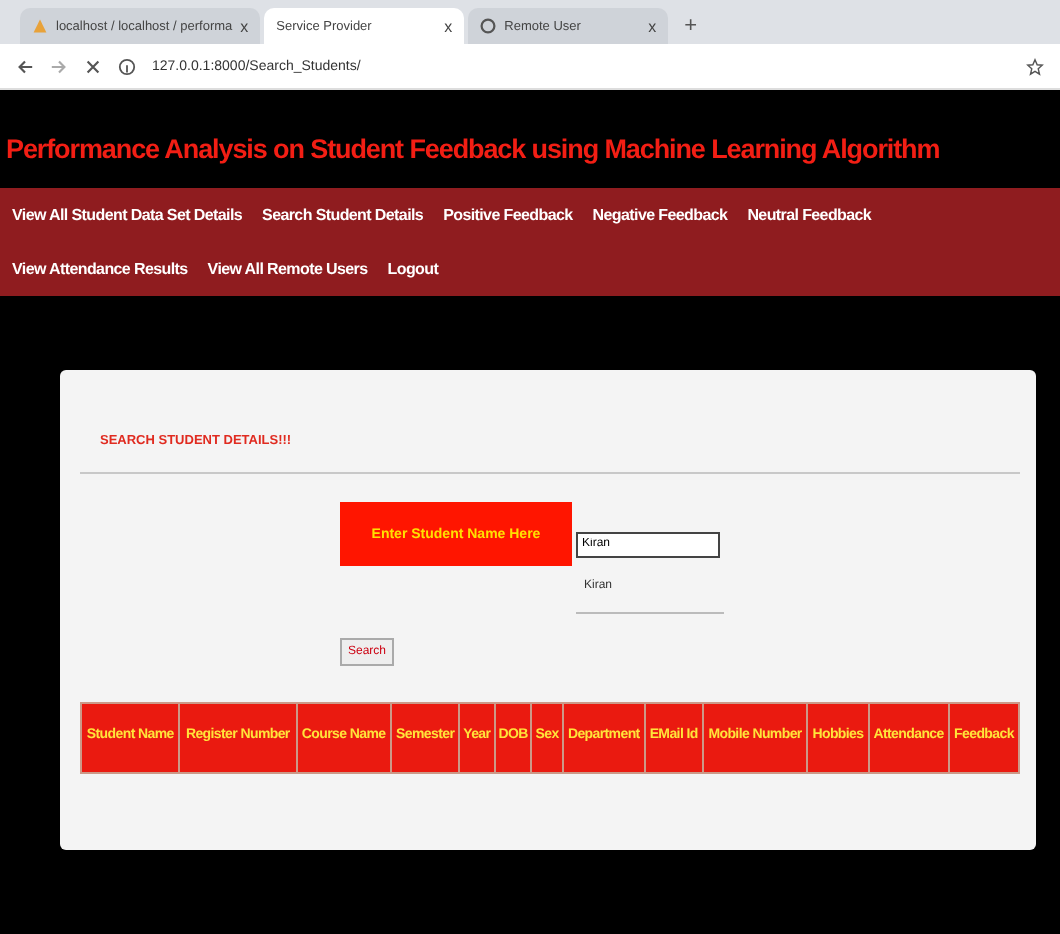 The image size is (1060, 934). Describe the element at coordinates (473, 150) in the screenshot. I see `site-title: Performance Analysis on Student Feedback using Machine Learning Algorithm` at that location.